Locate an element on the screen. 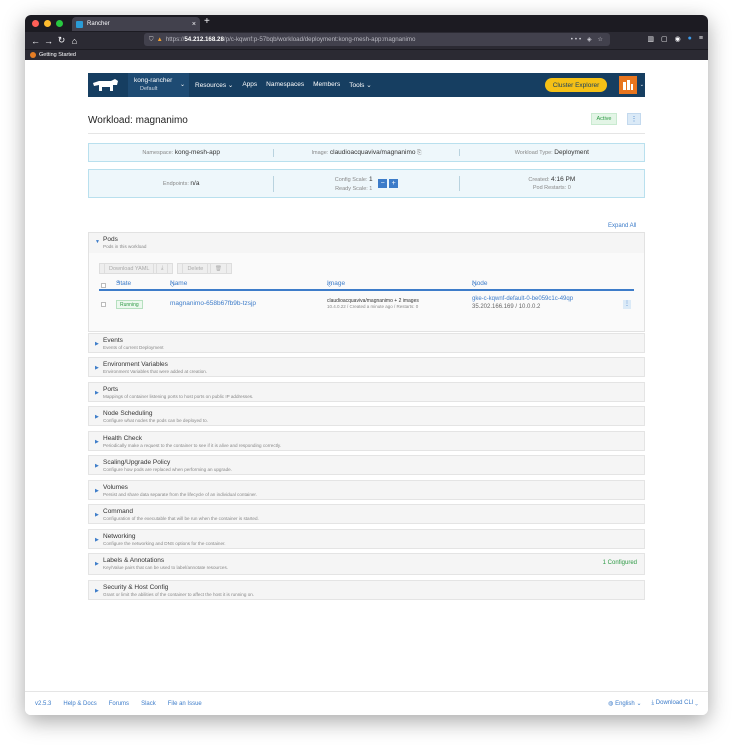 The height and width of the screenshot is (750, 733). menu-namespaces: Namespaces is located at coordinates (285, 85).